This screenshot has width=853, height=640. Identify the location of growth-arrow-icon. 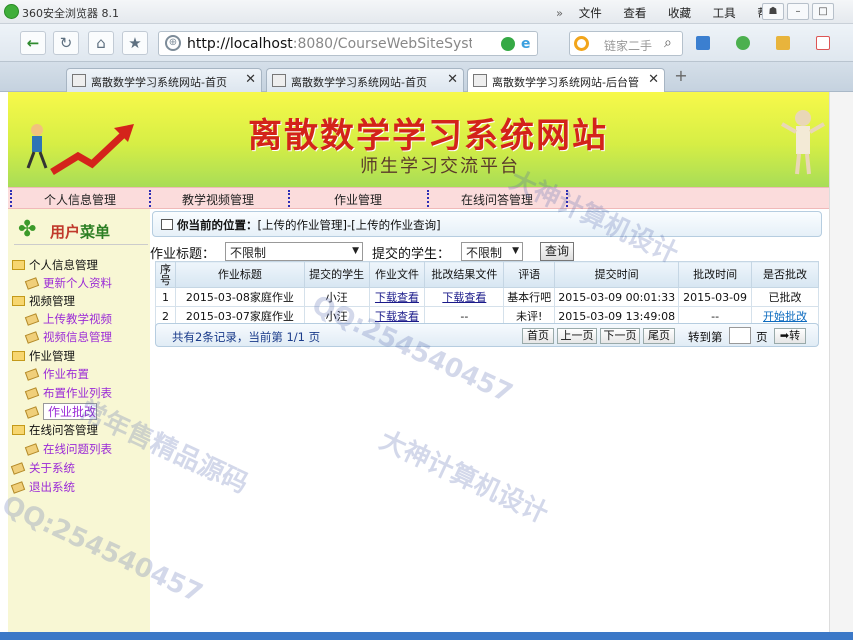
(92, 149).